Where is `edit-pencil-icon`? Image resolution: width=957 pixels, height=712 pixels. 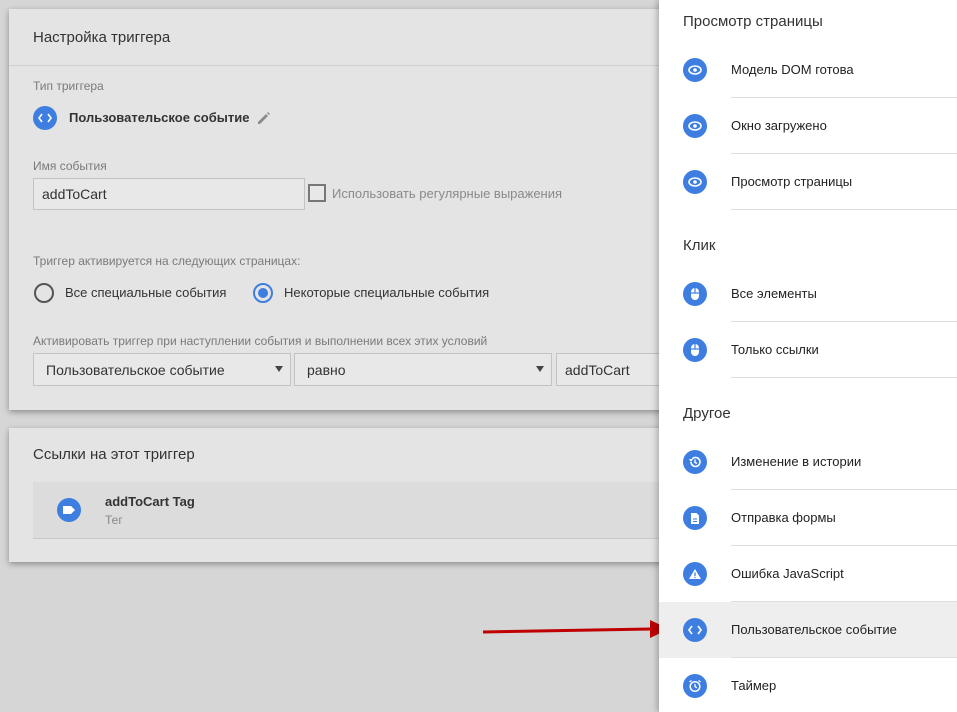
edit-pencil-icon is located at coordinates (264, 118).